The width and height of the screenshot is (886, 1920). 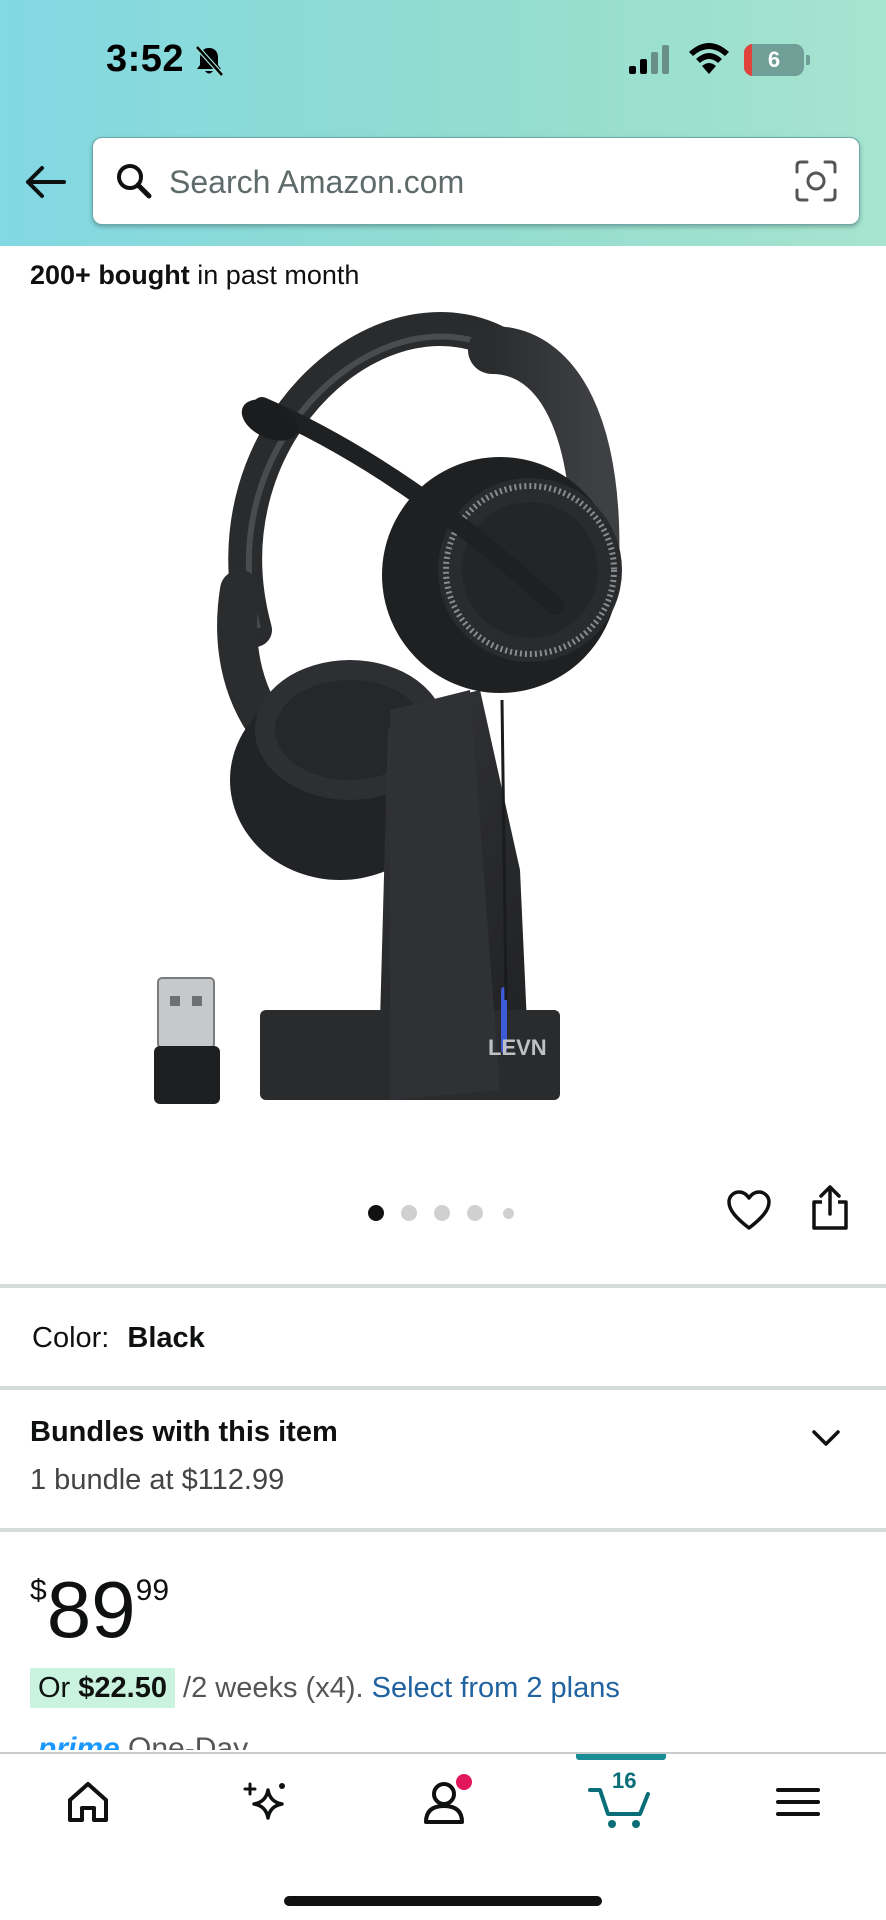 I want to click on battery-icon: 6, so click(x=777, y=60).